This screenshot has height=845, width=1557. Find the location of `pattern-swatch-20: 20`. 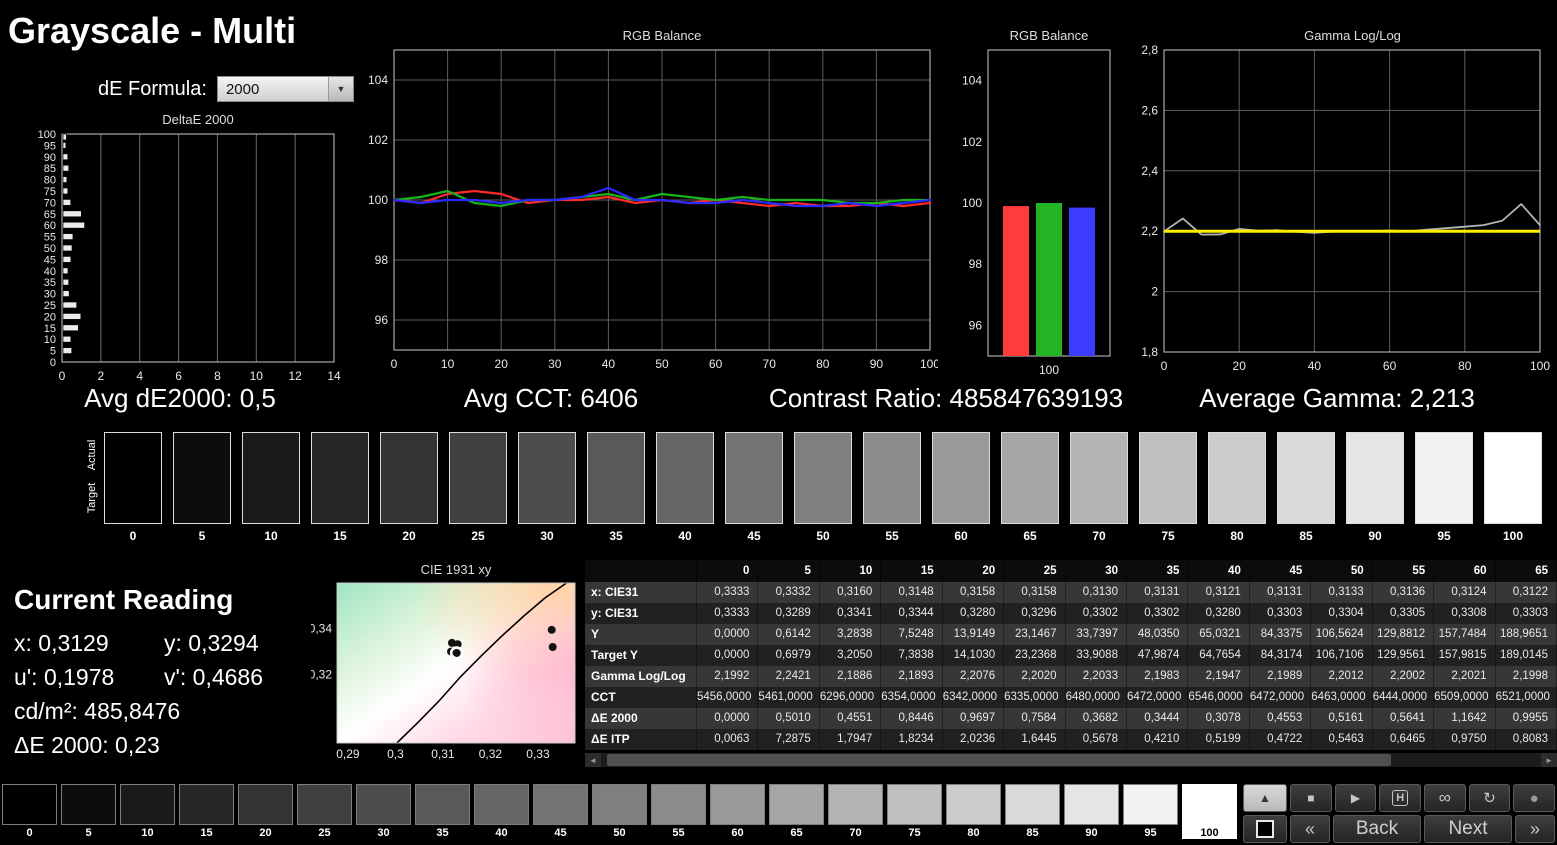

pattern-swatch-20: 20 is located at coordinates (265, 811).